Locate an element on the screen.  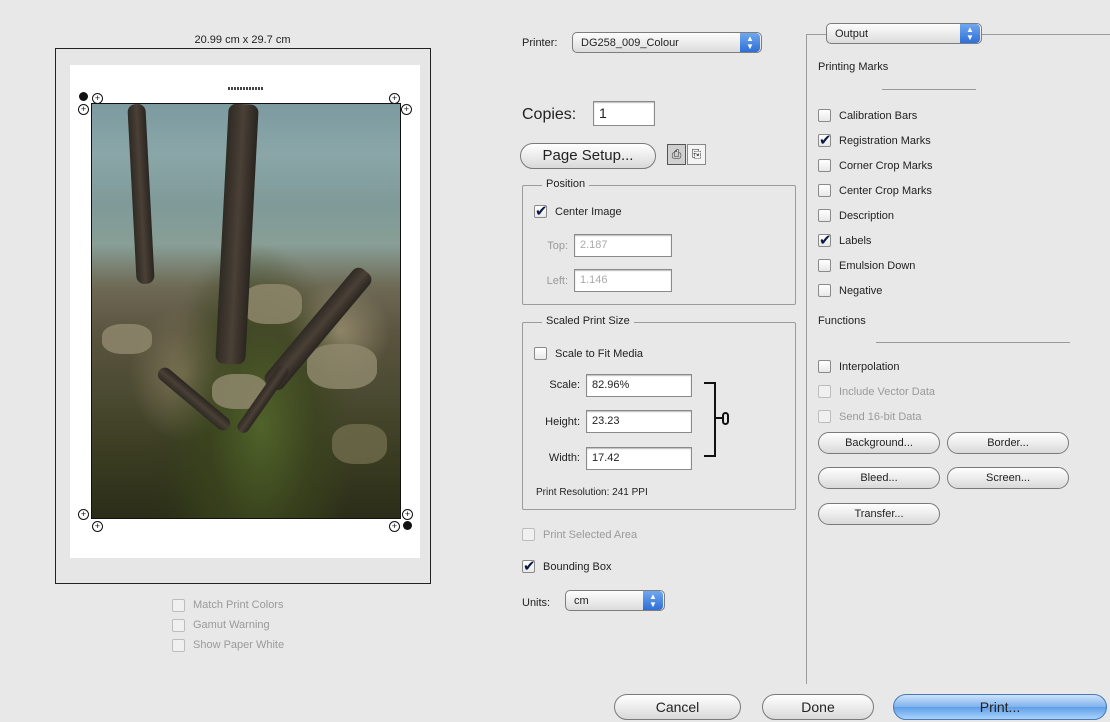
height-input: 23.23 is located at coordinates (639, 421).